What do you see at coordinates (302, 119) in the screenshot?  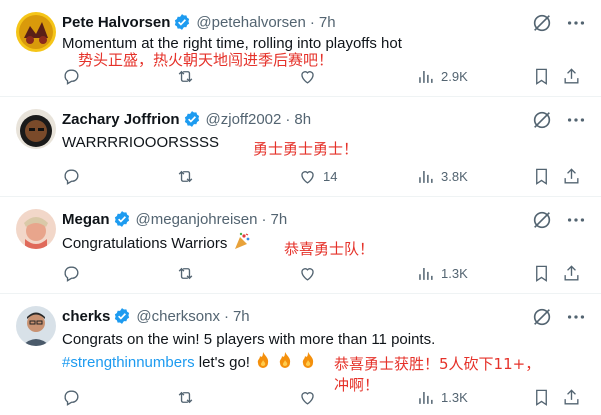 I see `post-time: 8h` at bounding box center [302, 119].